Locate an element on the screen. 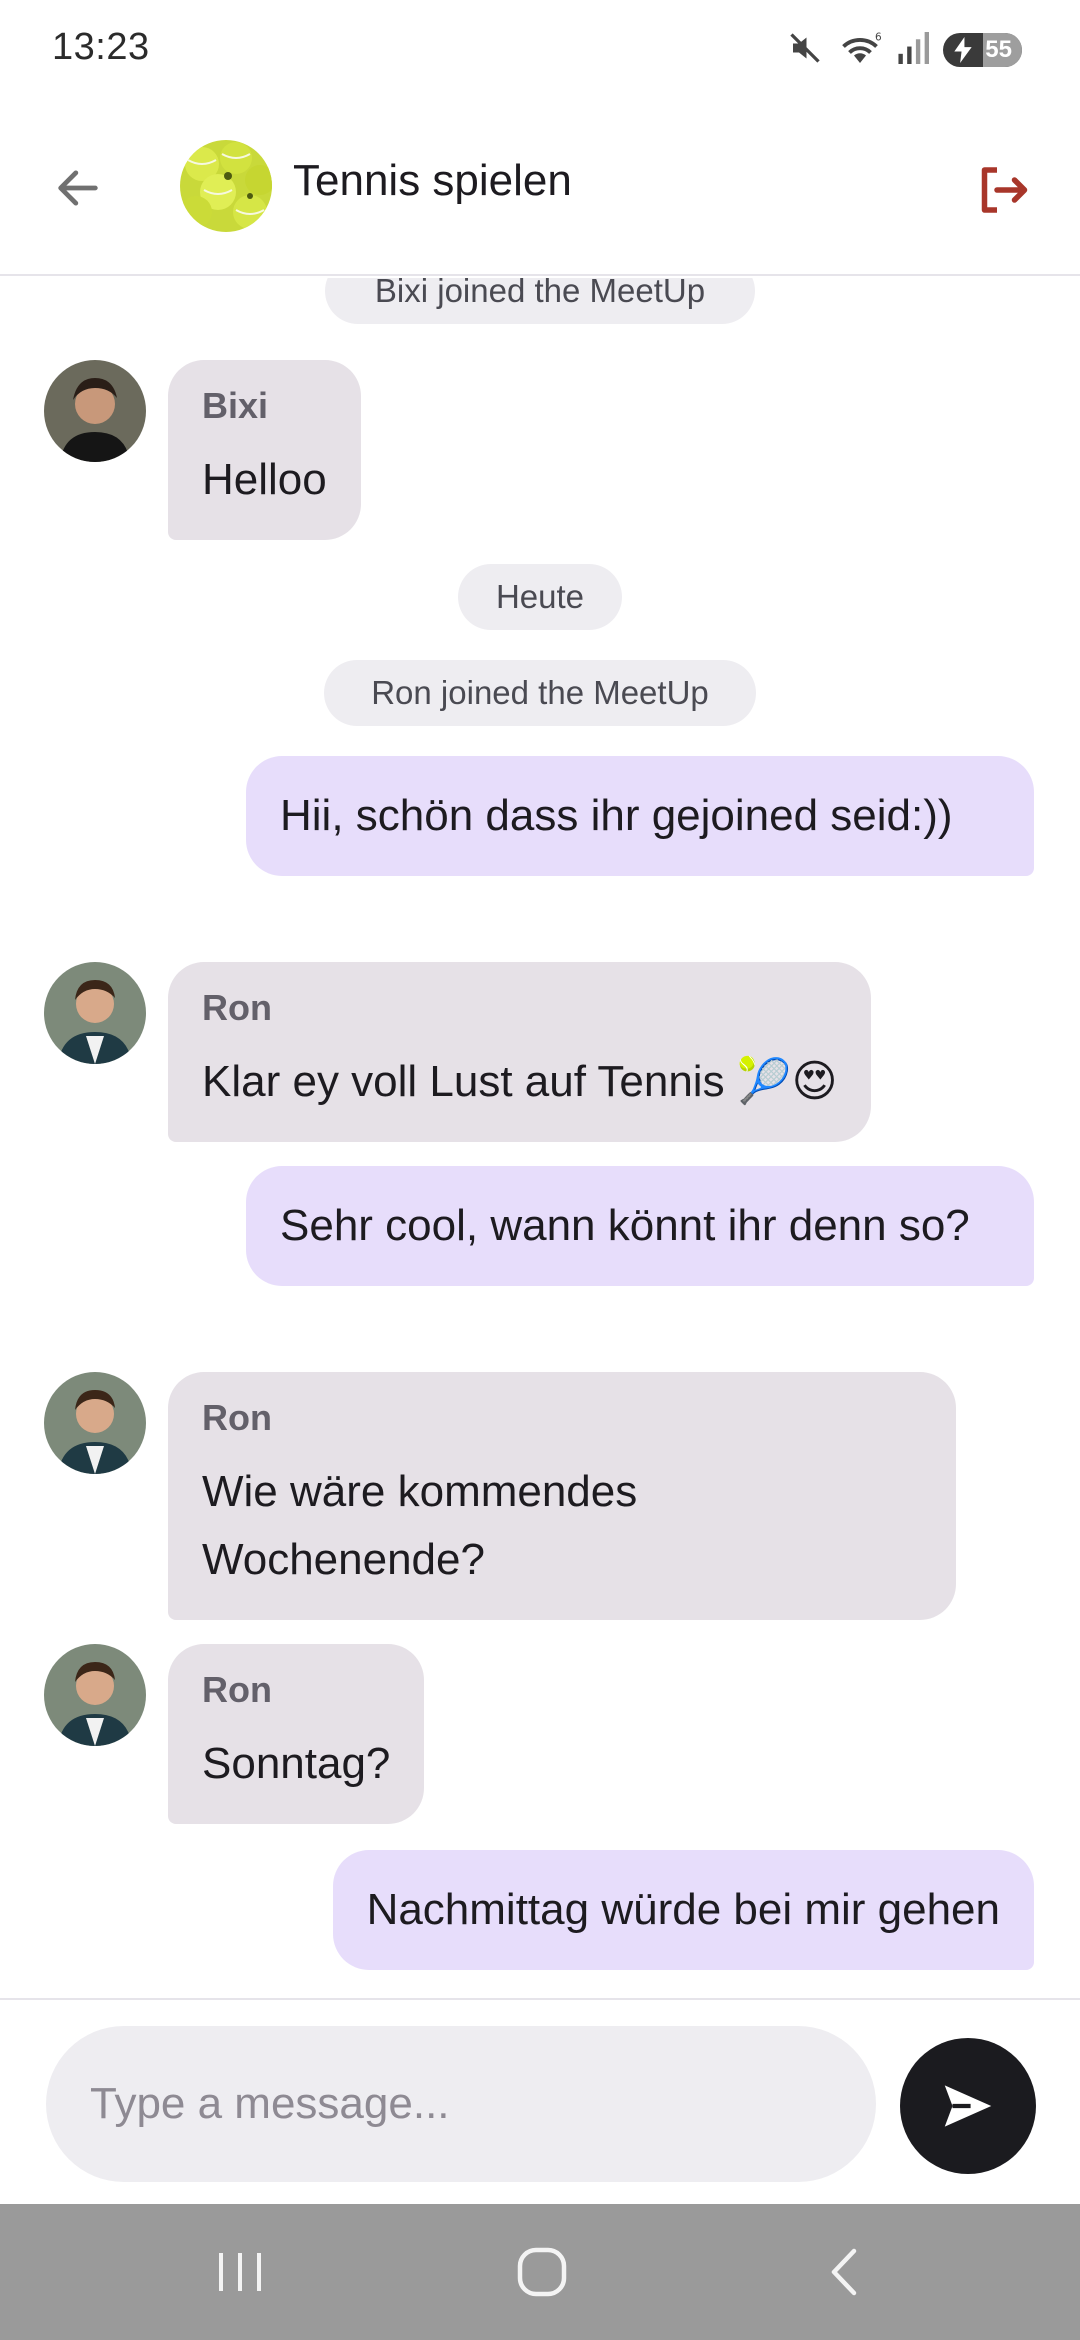 This screenshot has width=1080, height=2340. send-icon is located at coordinates (968, 2106).